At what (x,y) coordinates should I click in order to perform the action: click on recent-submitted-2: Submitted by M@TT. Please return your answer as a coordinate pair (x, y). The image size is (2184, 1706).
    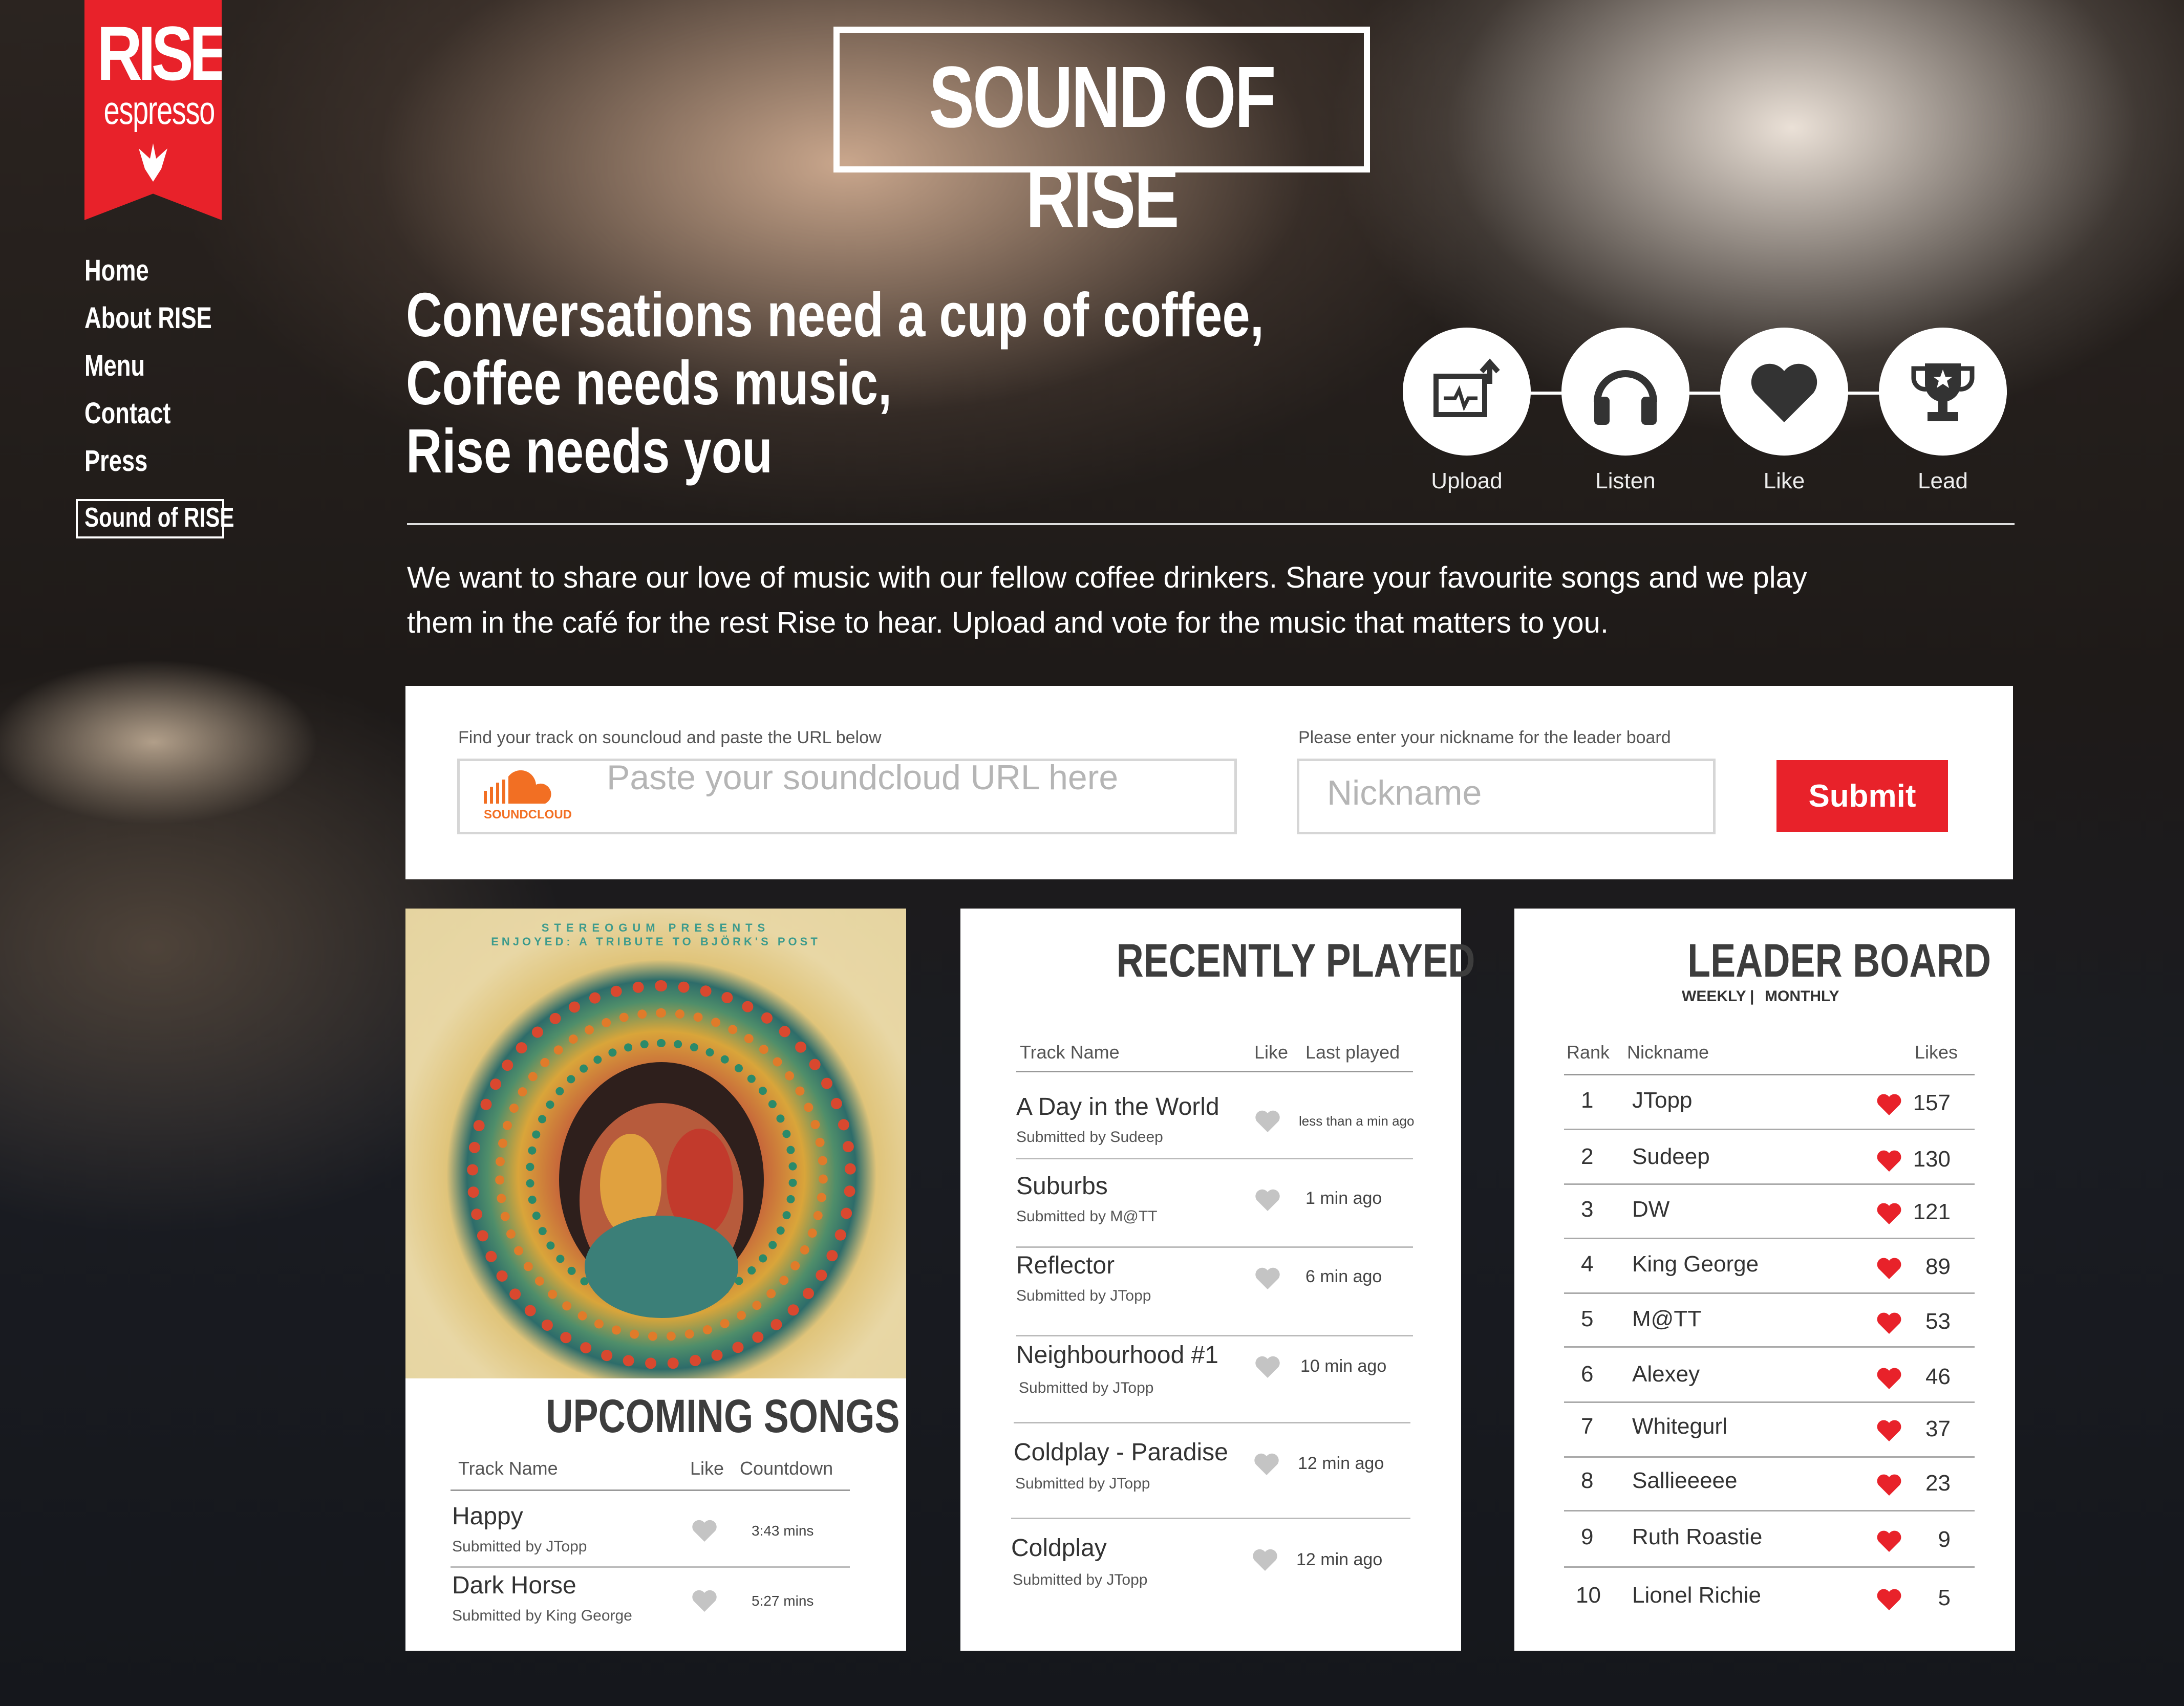
    Looking at the image, I should click on (1087, 1216).